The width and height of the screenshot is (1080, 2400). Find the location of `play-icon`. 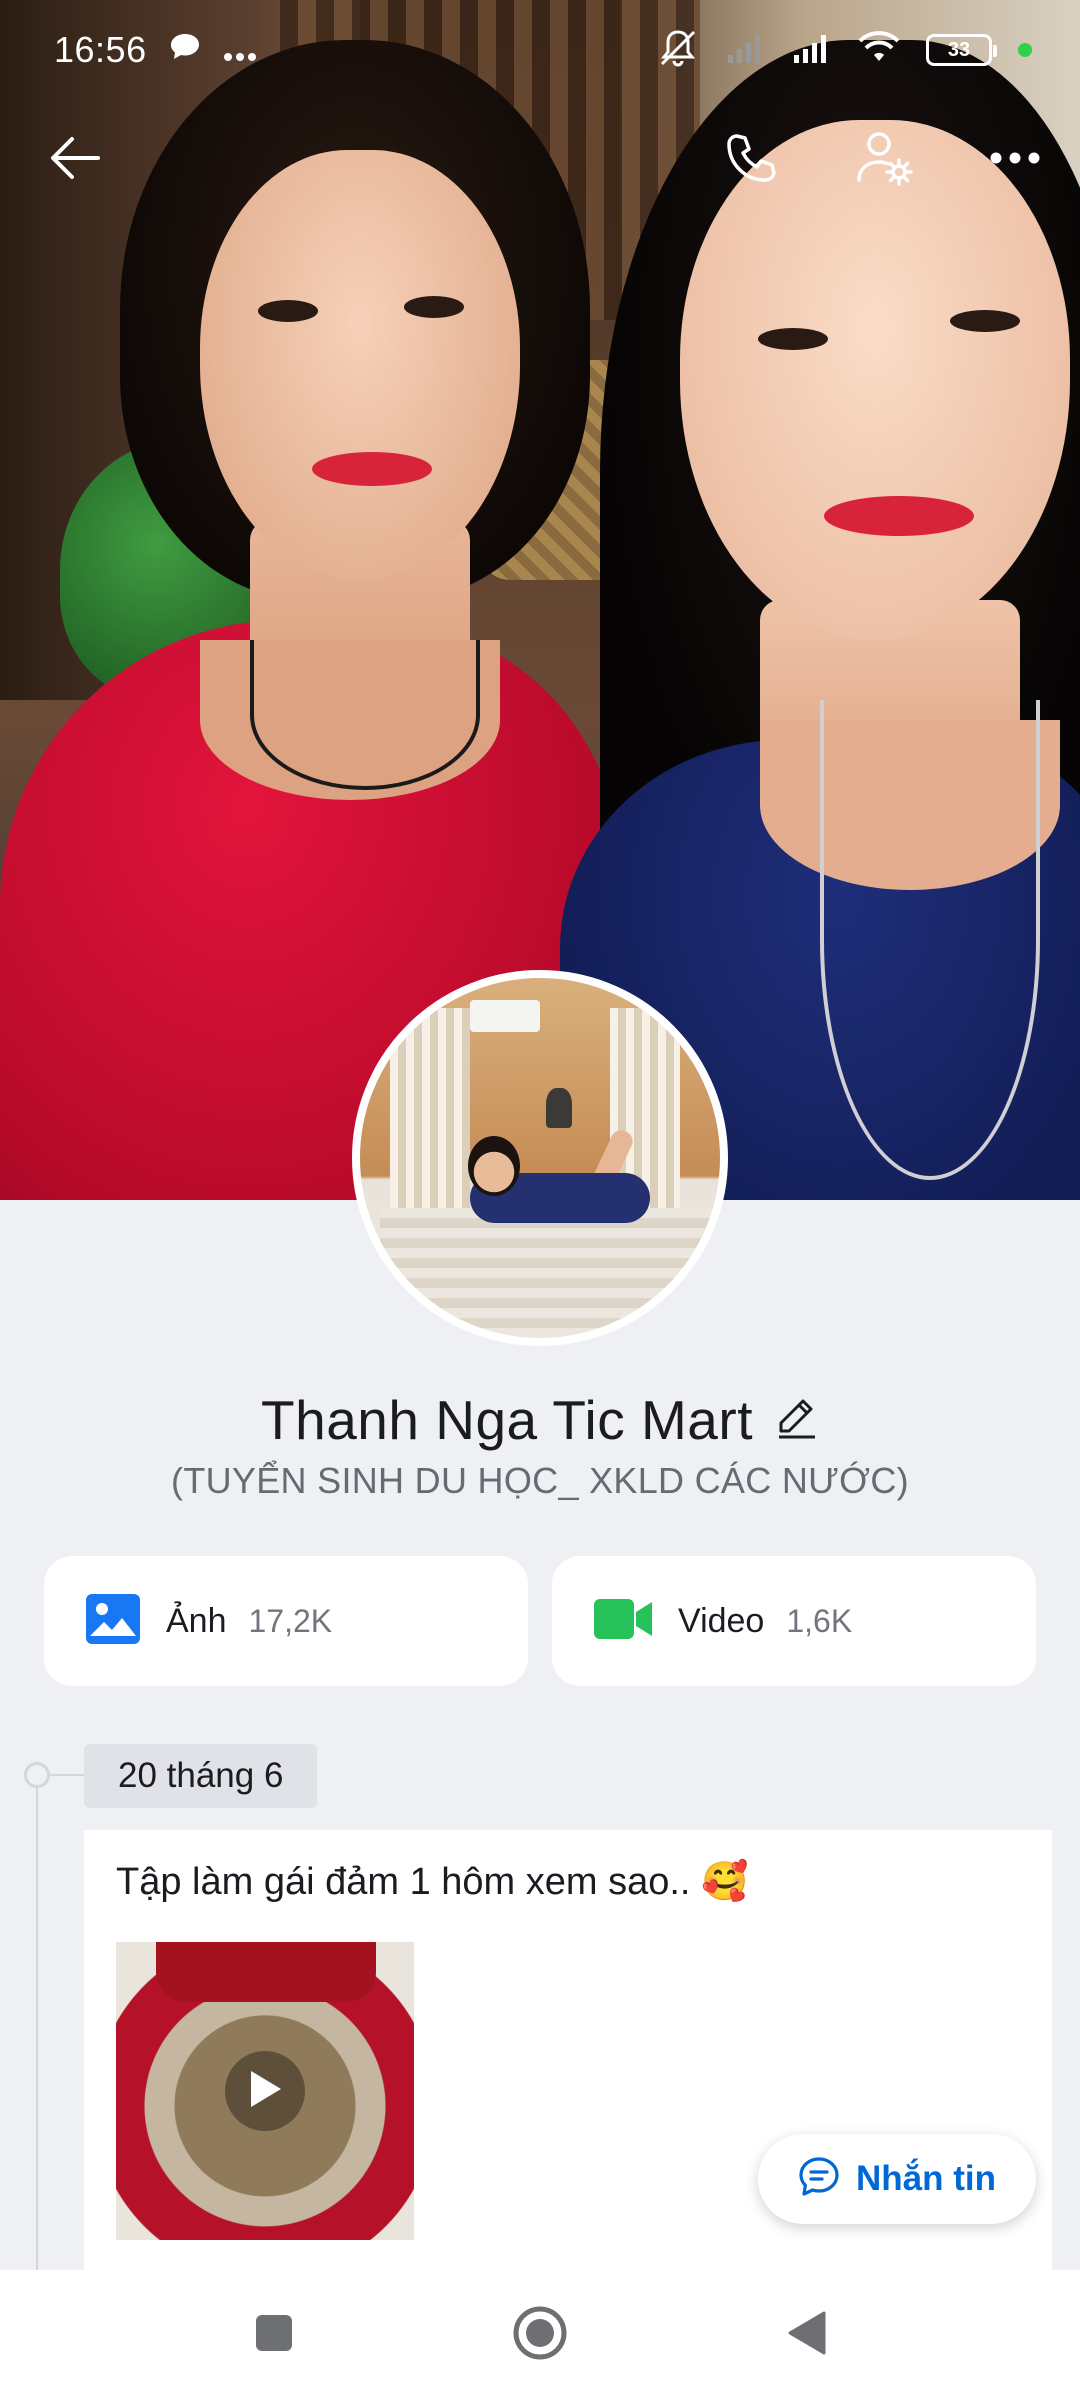

play-icon is located at coordinates (265, 2091).